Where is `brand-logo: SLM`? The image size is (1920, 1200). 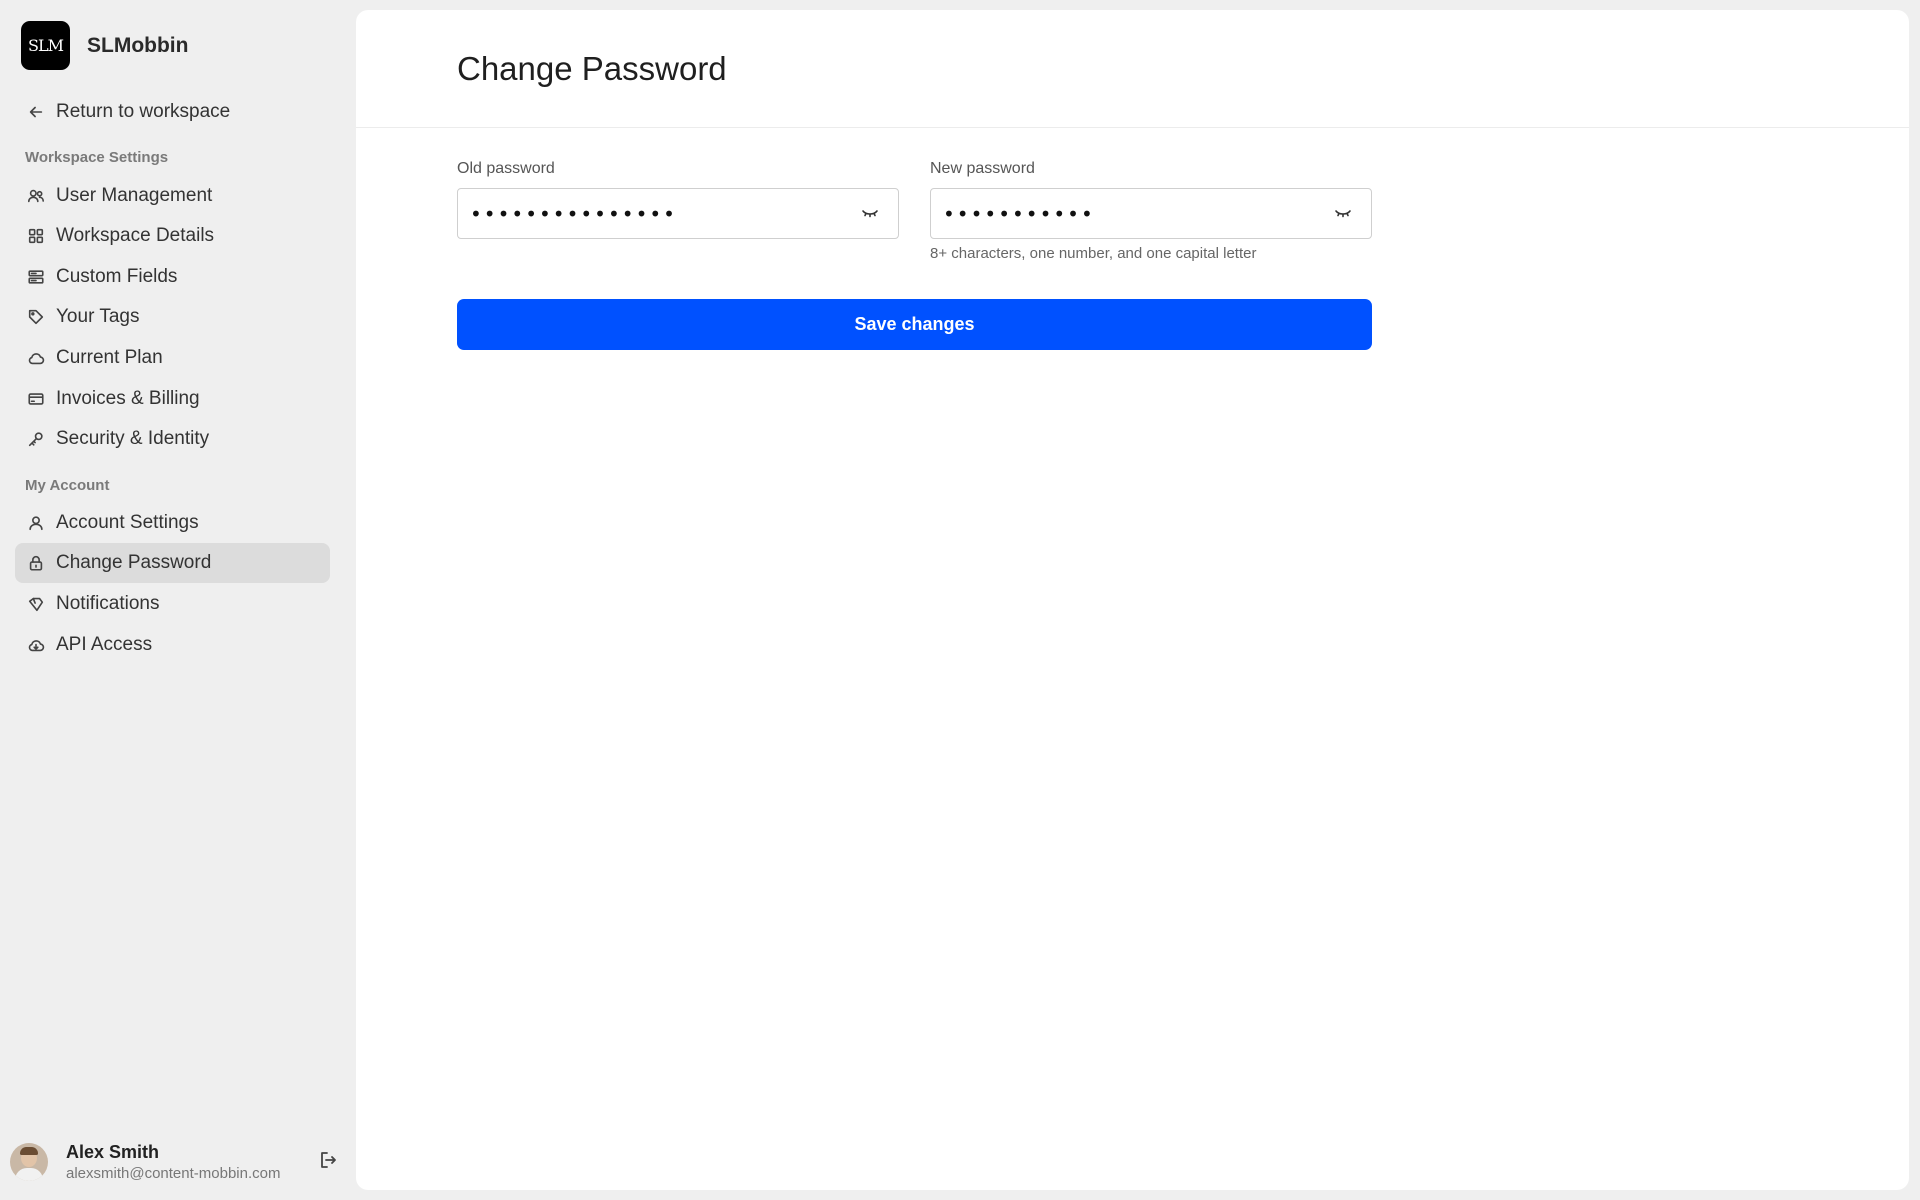 brand-logo: SLM is located at coordinates (45, 45).